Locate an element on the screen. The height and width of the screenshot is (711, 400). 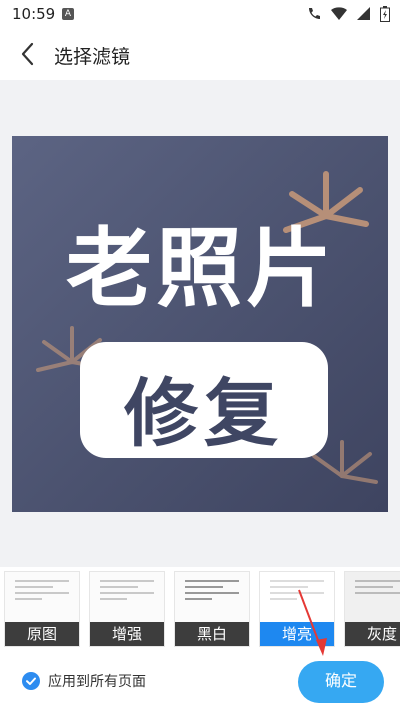
confirm-button: 确定 is located at coordinates (341, 682).